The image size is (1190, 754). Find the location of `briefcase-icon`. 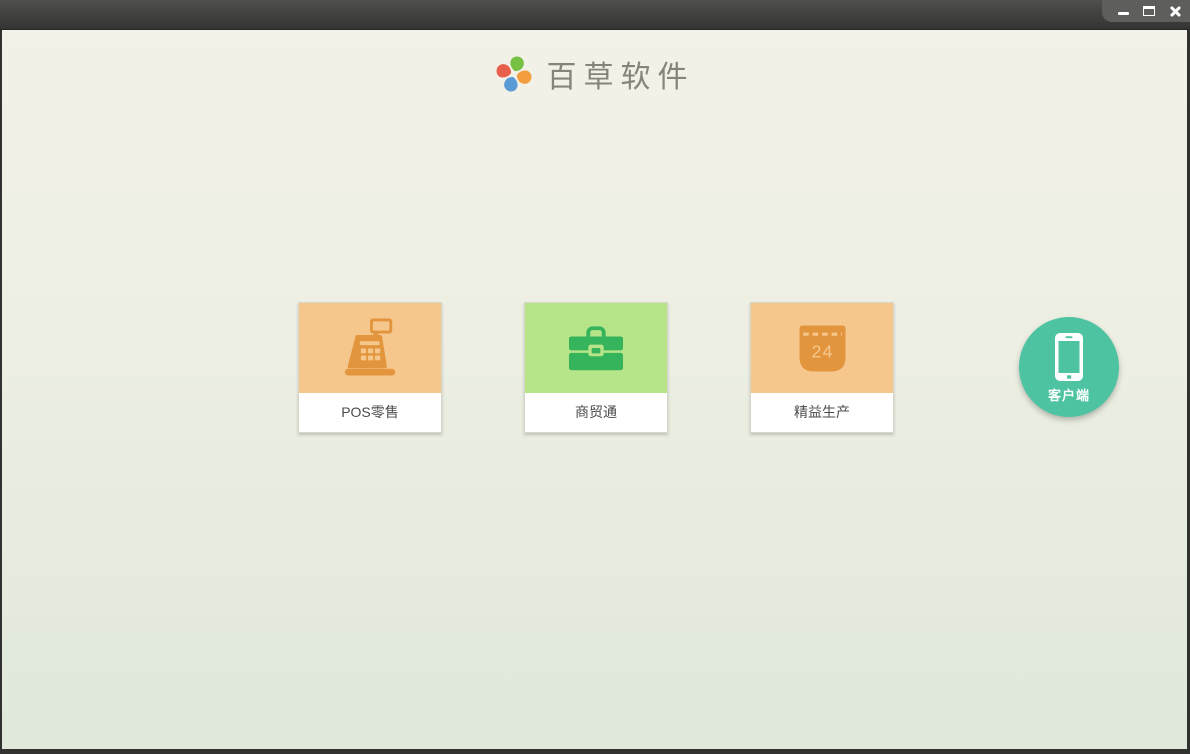

briefcase-icon is located at coordinates (596, 347).